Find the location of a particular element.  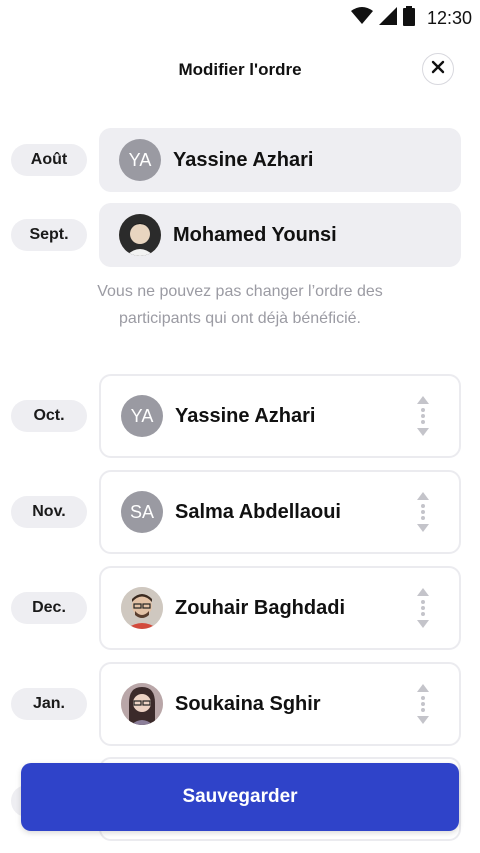

participant-name: Salma Abdellaoui is located at coordinates (258, 511).